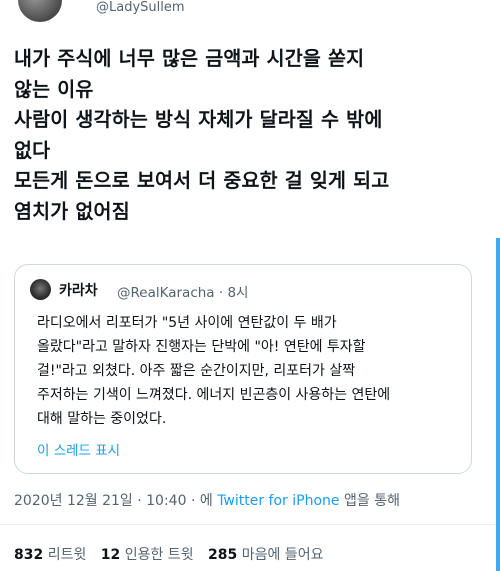  Describe the element at coordinates (40, 289) in the screenshot. I see `quoted-avatar` at that location.